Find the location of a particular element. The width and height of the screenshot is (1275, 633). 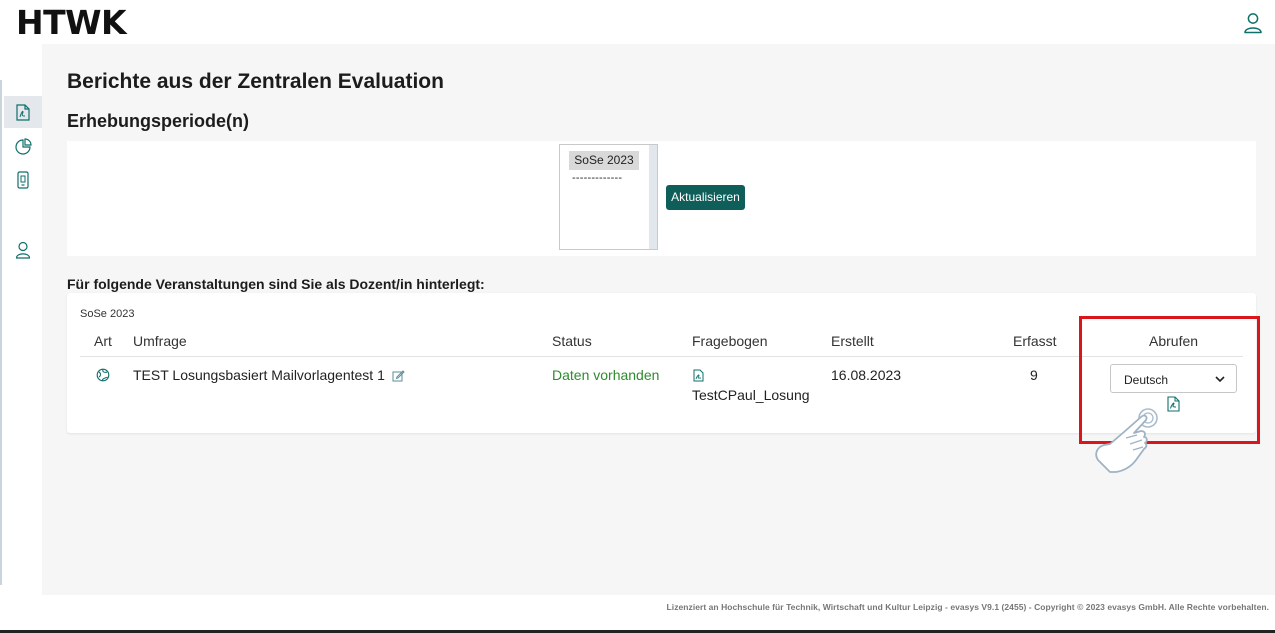

pdf-report-icon is located at coordinates (23, 112).